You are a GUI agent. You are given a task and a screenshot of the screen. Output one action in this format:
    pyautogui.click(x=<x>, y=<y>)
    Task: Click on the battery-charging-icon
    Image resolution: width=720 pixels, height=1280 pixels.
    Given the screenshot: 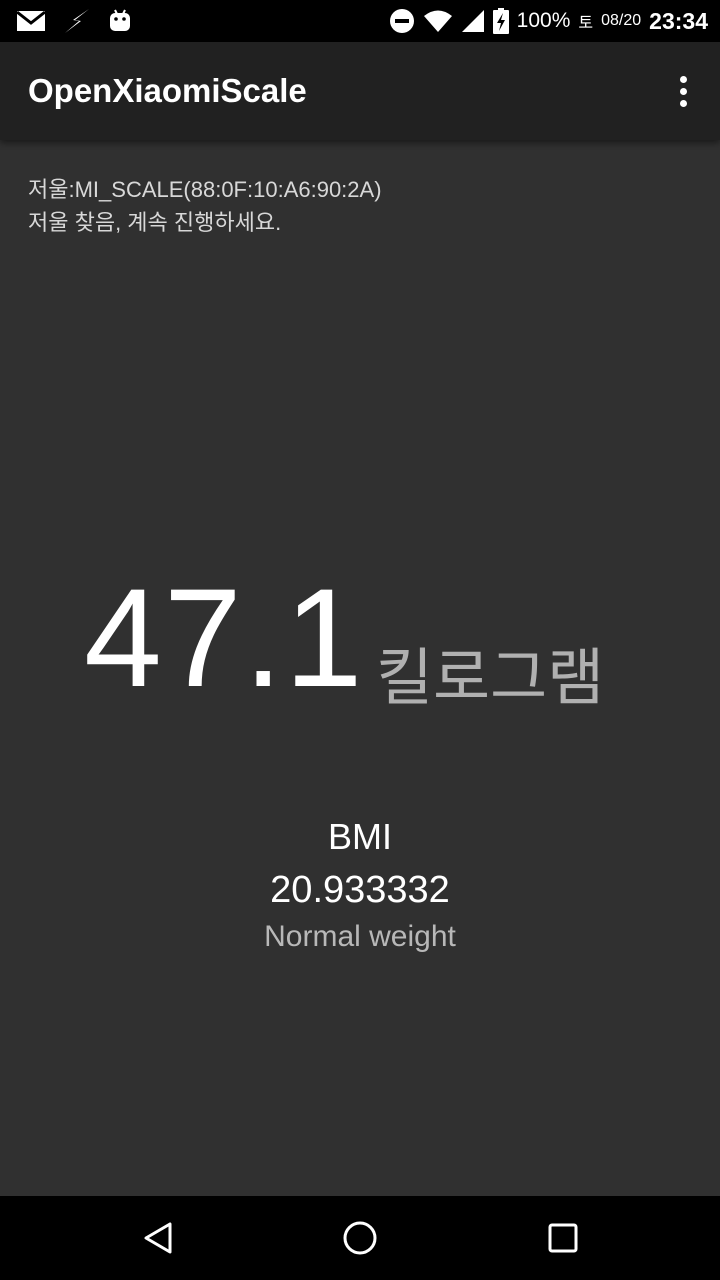 What is the action you would take?
    pyautogui.click(x=500, y=21)
    